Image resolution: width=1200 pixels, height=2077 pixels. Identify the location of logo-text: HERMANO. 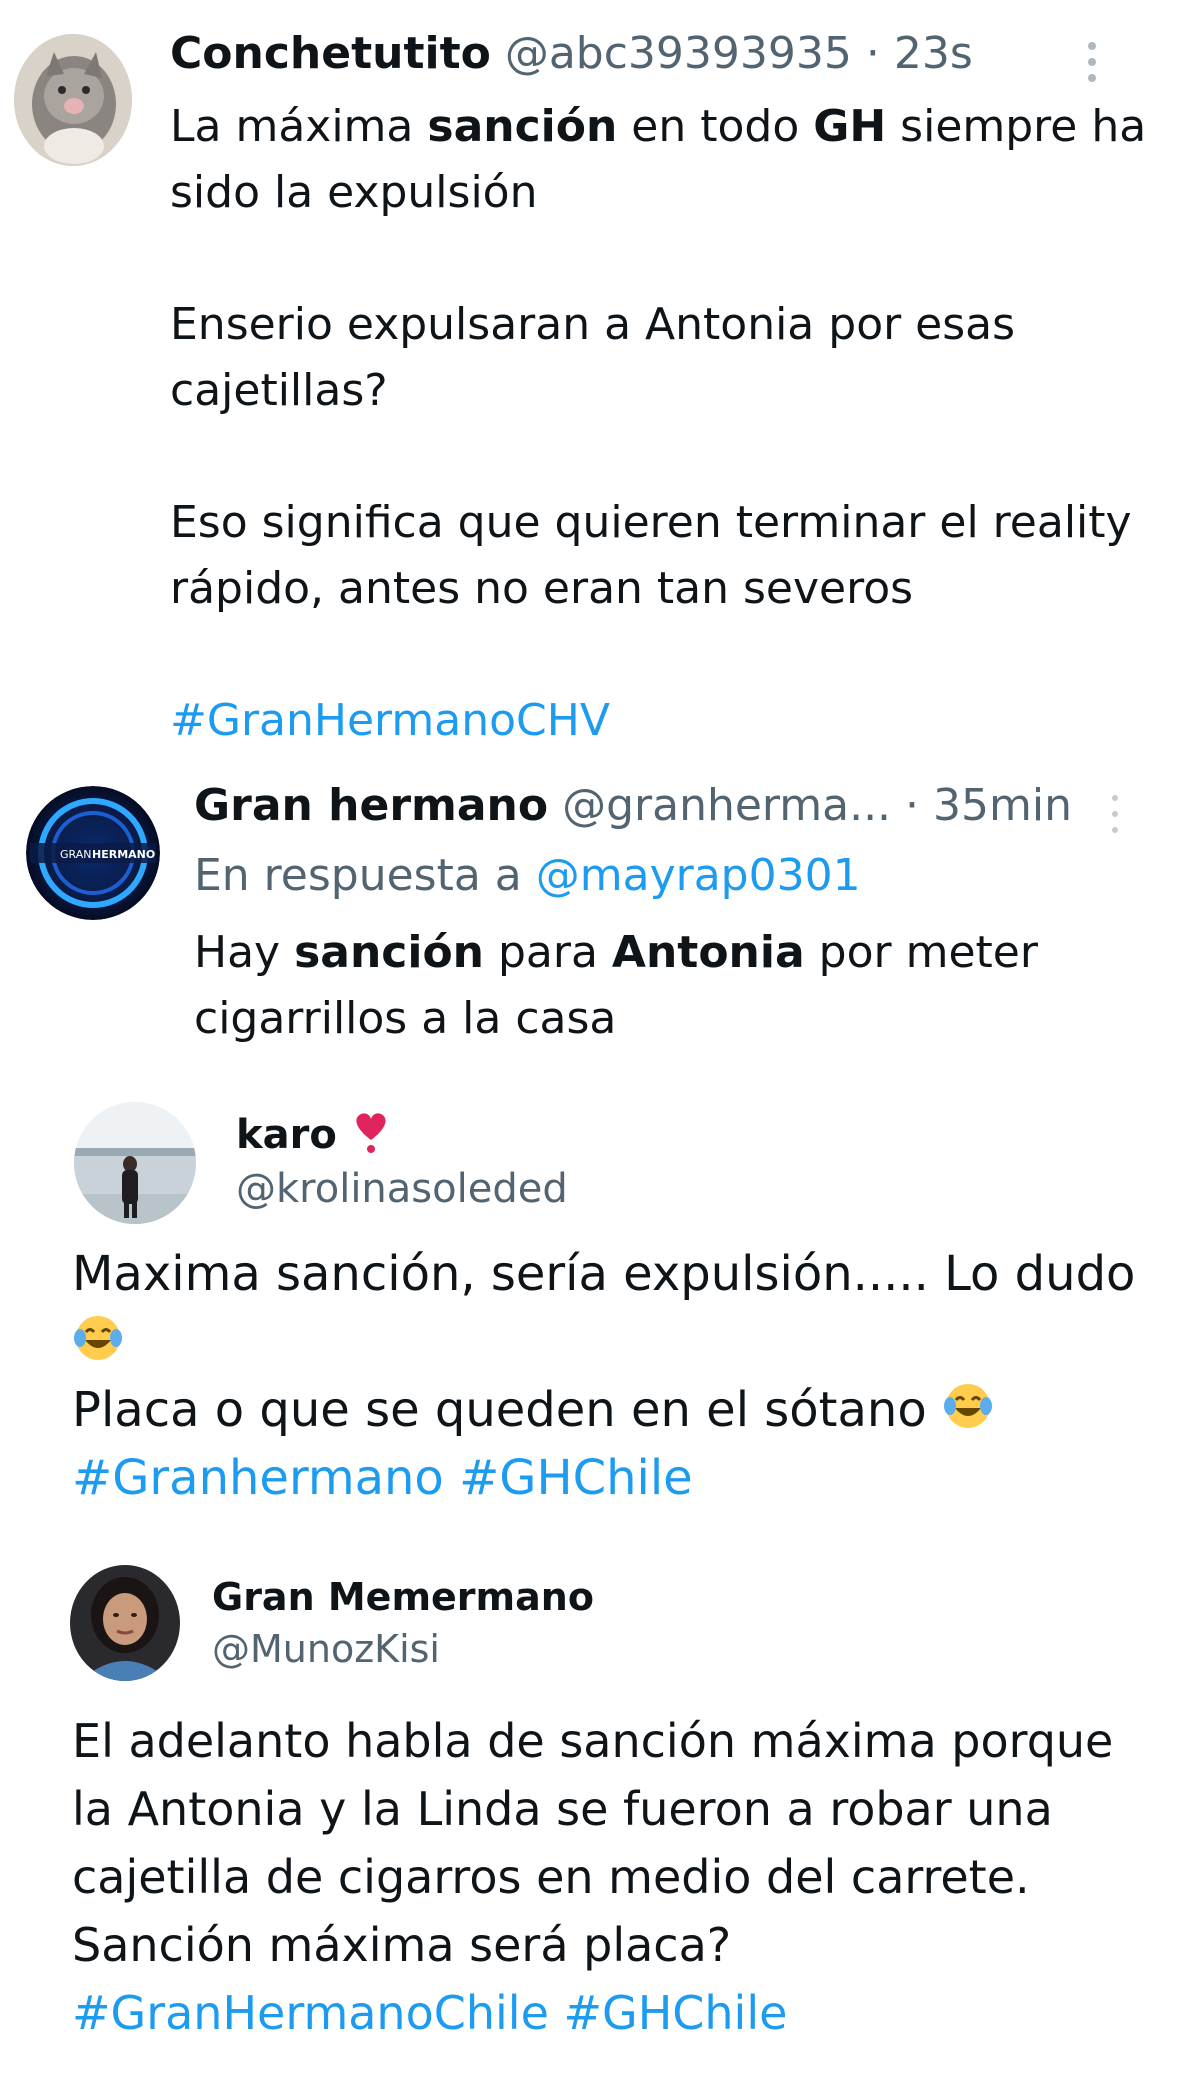
(123, 854).